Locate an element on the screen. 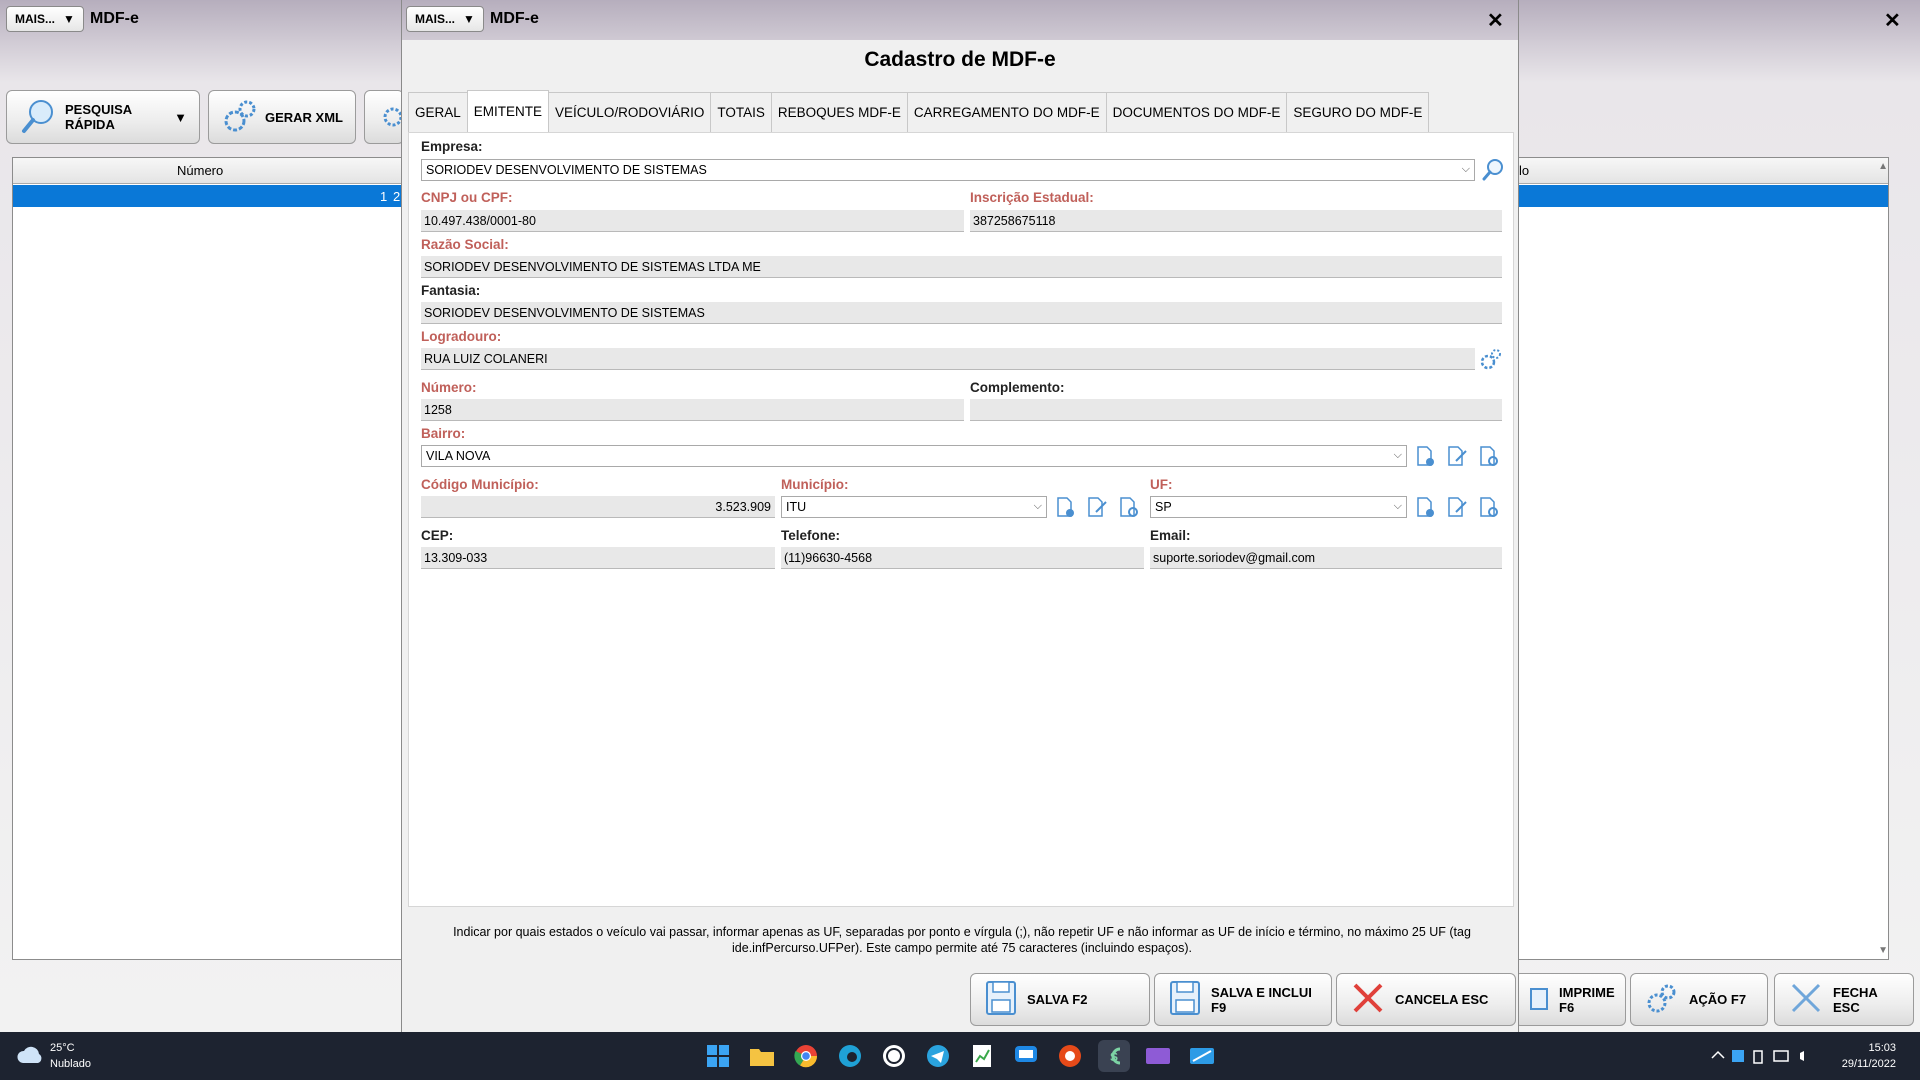 The width and height of the screenshot is (1920, 1080). search-municipio-icon is located at coordinates (1129, 507).